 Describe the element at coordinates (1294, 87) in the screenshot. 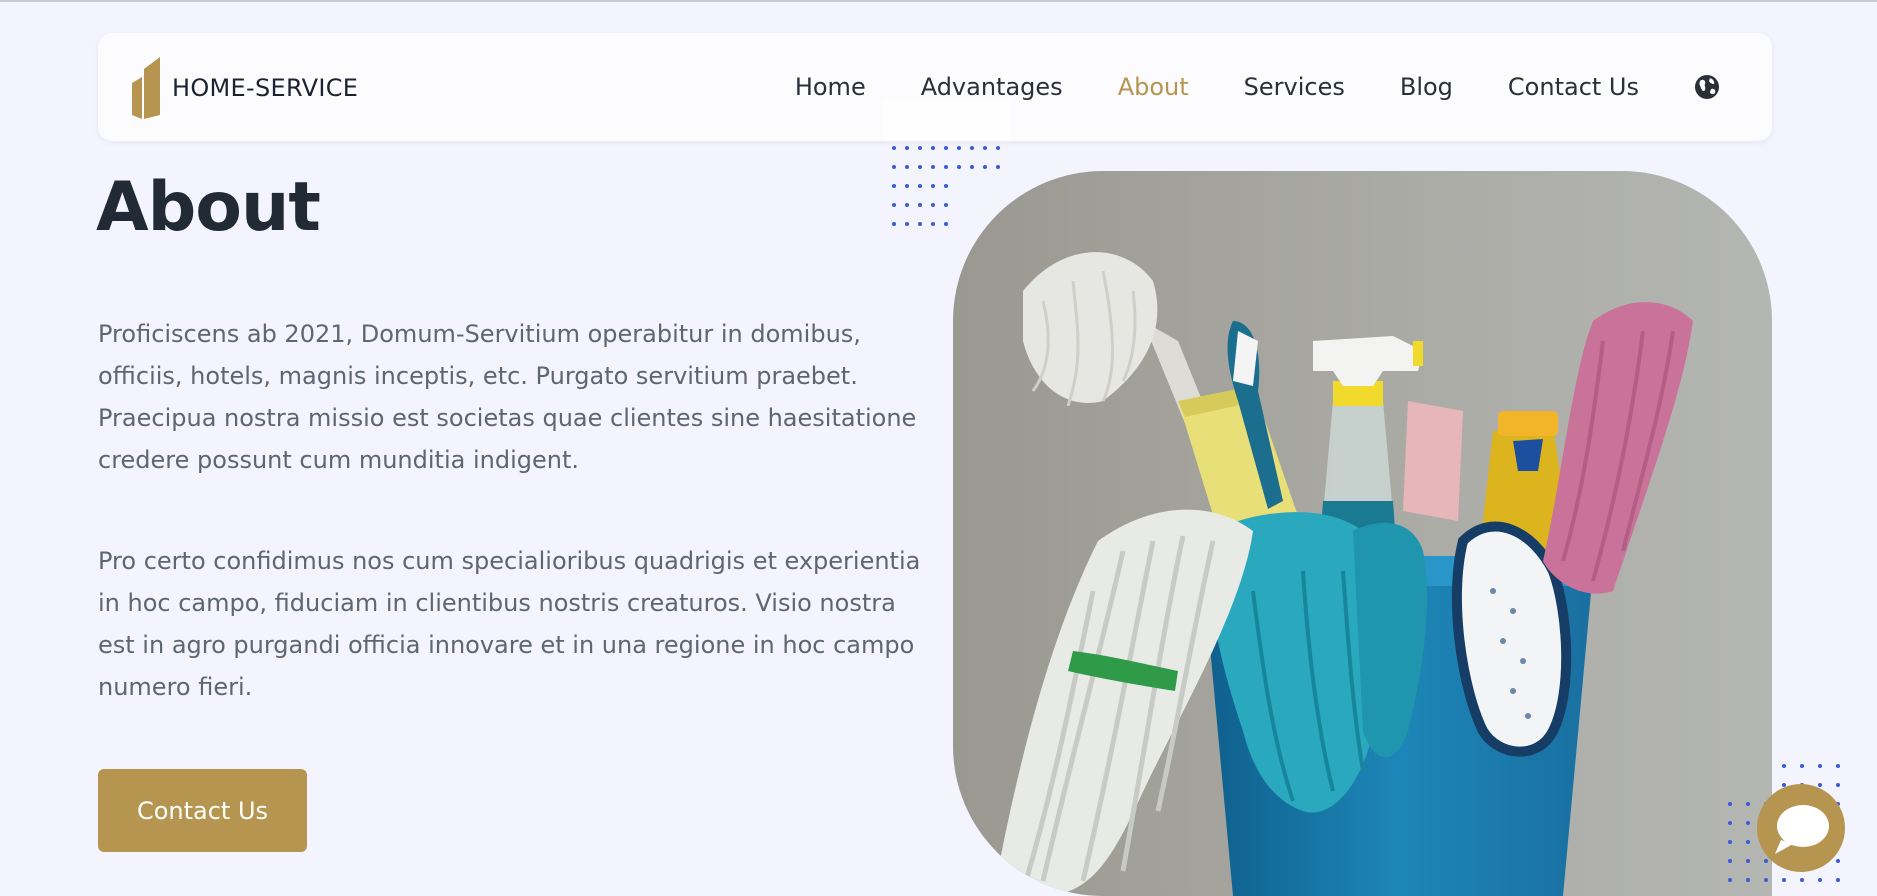

I see `nav-item-services: Services` at that location.